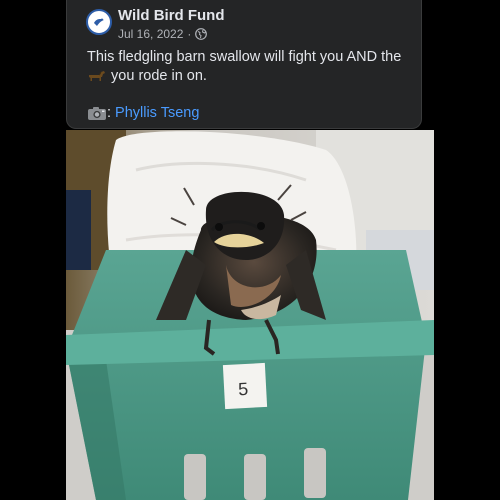 The image size is (500, 500). Describe the element at coordinates (171, 15) in the screenshot. I see `page-name-link: Wild Bird Fund` at that location.